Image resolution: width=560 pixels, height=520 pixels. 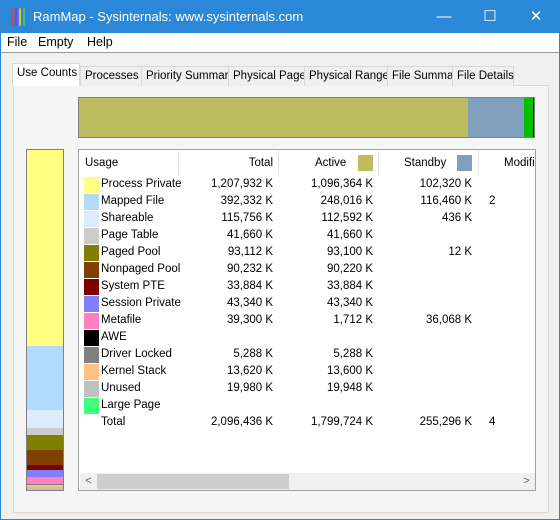 What do you see at coordinates (307, 218) in the screenshot?
I see `table-row: Shareable 115,756 K 112,592 K 436 K` at bounding box center [307, 218].